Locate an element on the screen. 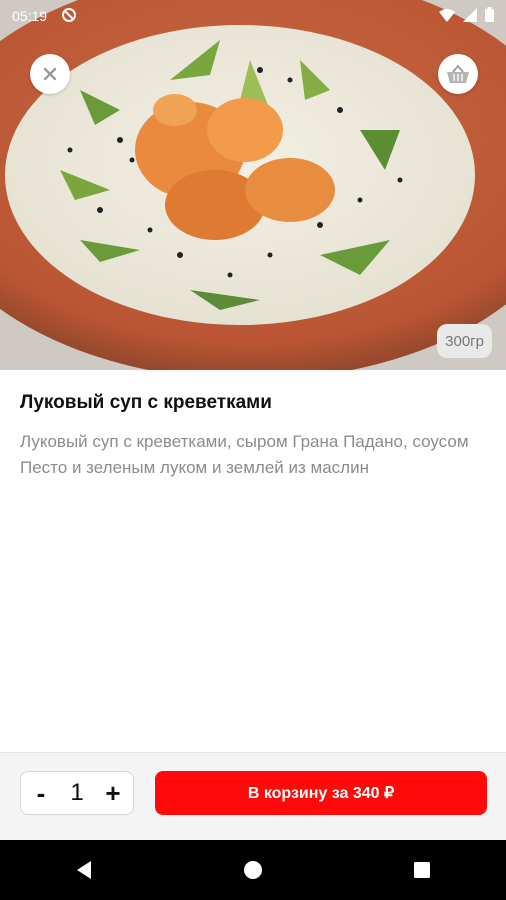 The image size is (506, 900). system-nav-bar is located at coordinates (253, 870).